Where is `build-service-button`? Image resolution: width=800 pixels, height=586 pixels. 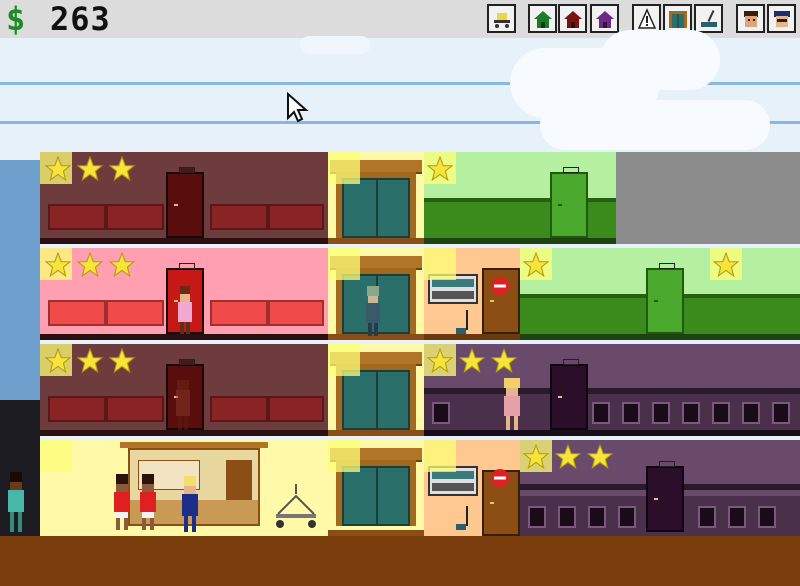
build-service-button is located at coordinates (708, 18).